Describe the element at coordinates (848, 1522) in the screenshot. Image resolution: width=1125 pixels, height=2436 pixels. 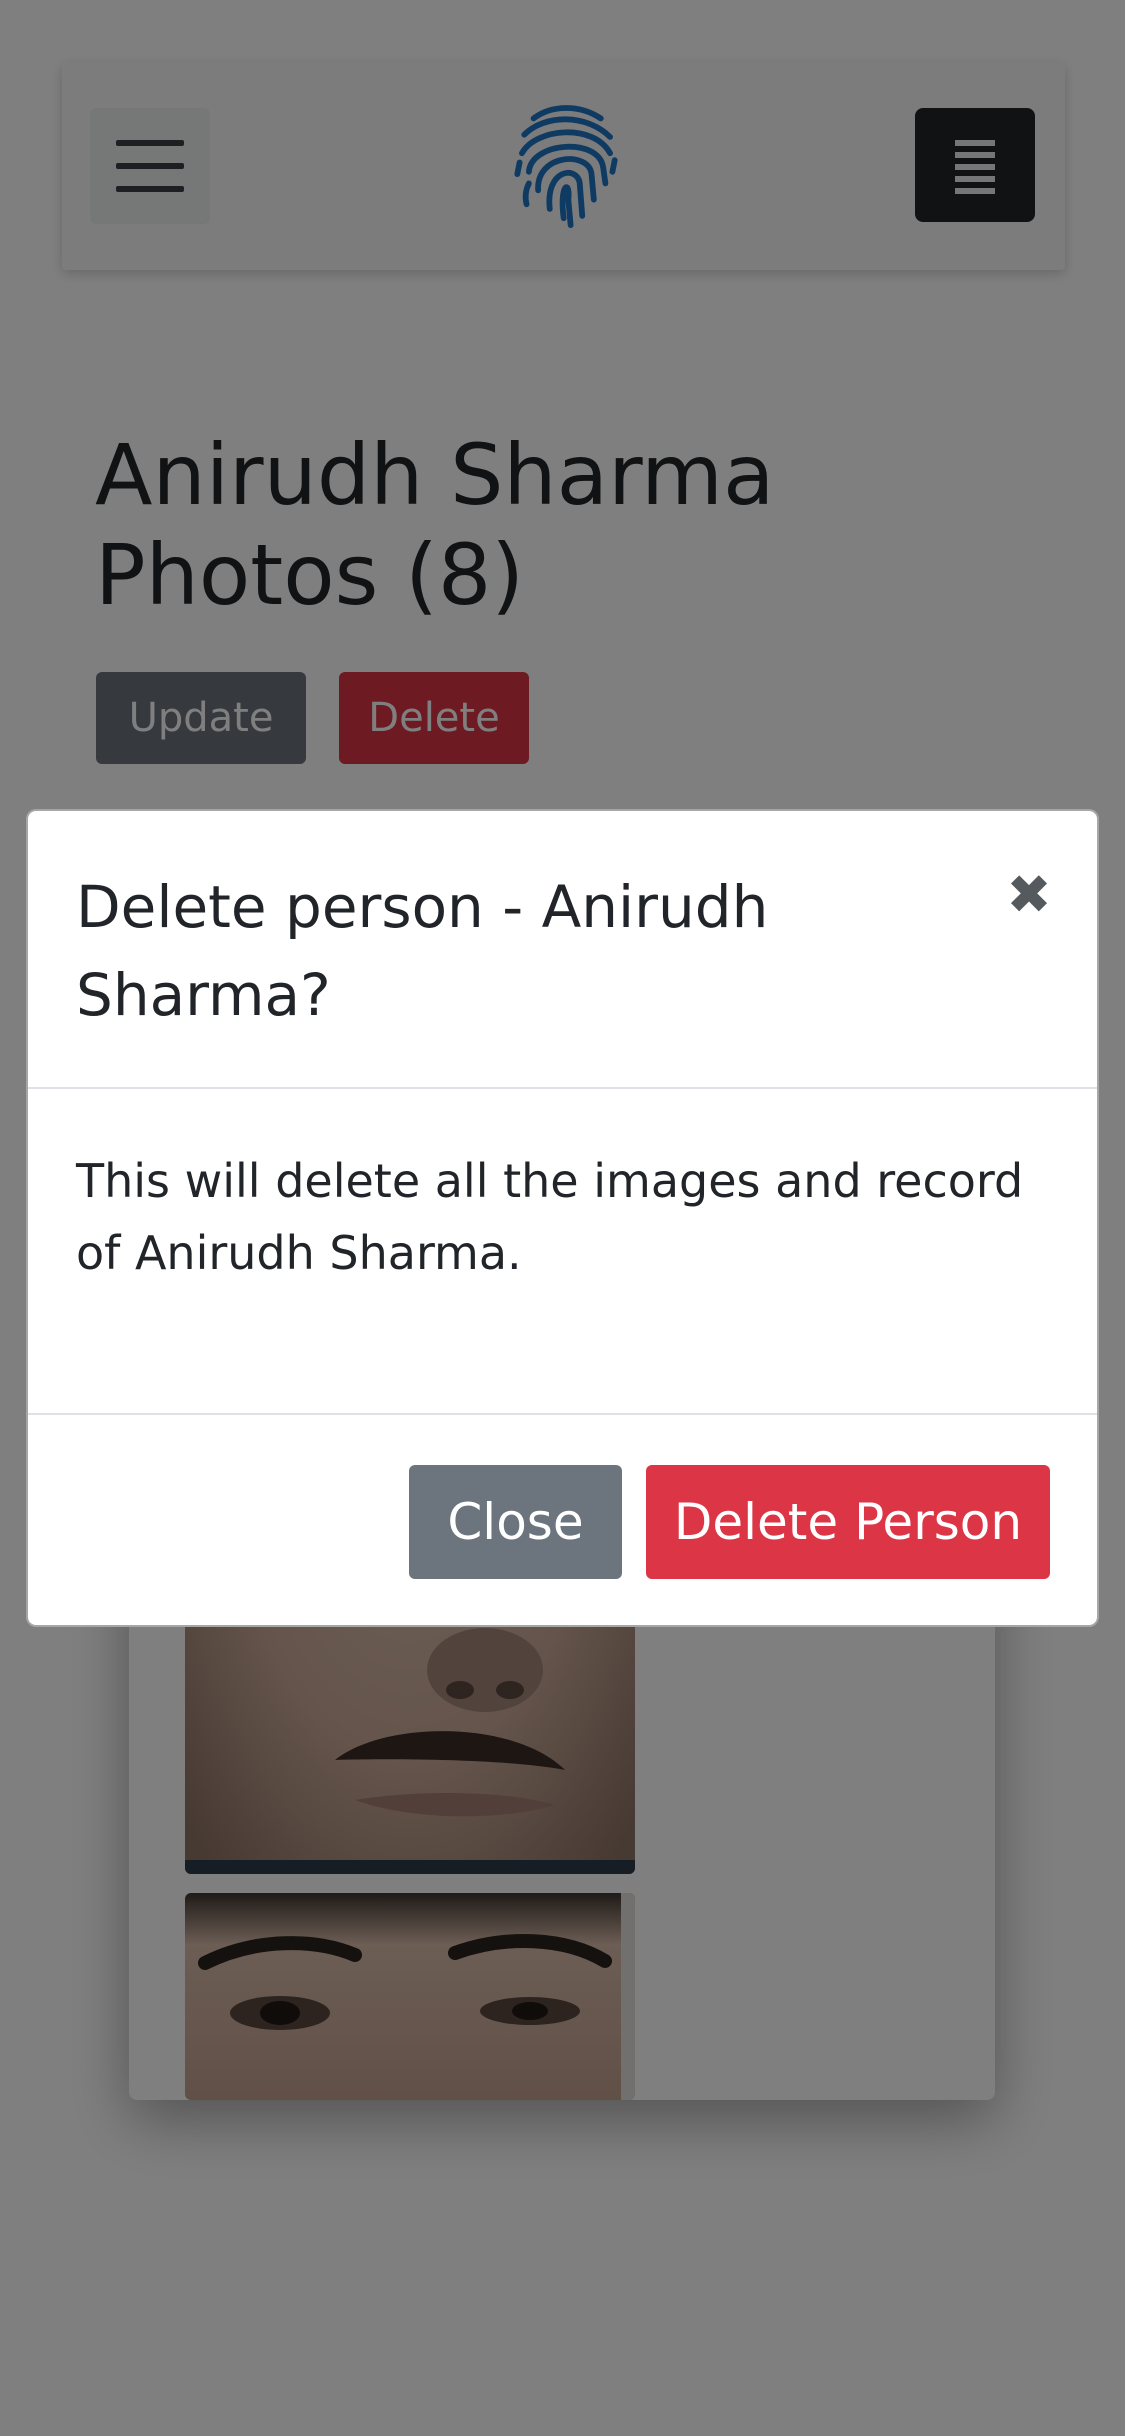
I see `delete-person-button: Delete Person` at that location.